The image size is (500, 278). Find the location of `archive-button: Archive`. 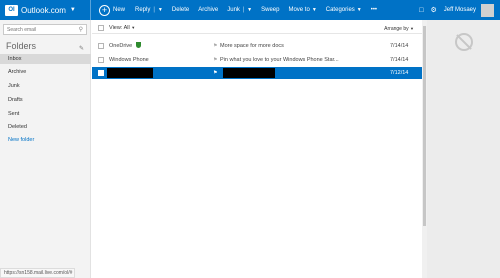

archive-button: Archive is located at coordinates (208, 10).